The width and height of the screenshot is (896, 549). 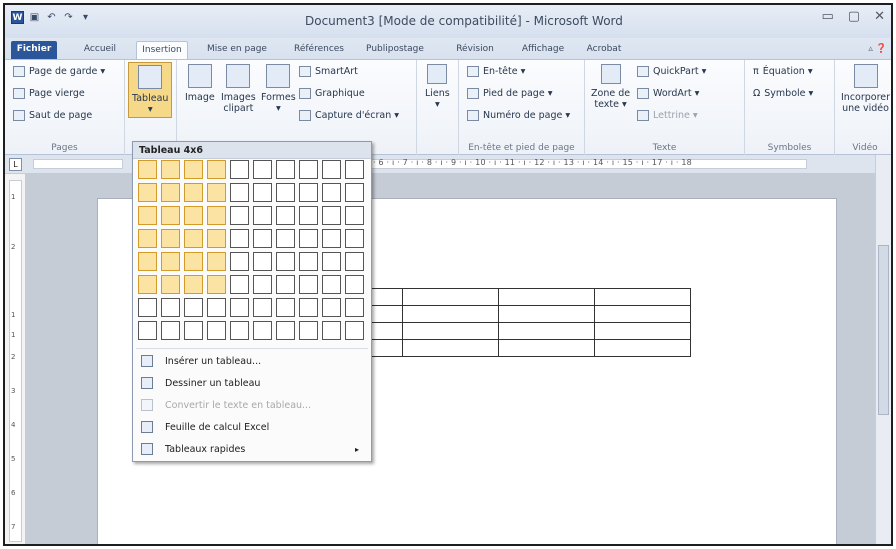 I want to click on help-icon: ▵ ❓, so click(x=877, y=49).